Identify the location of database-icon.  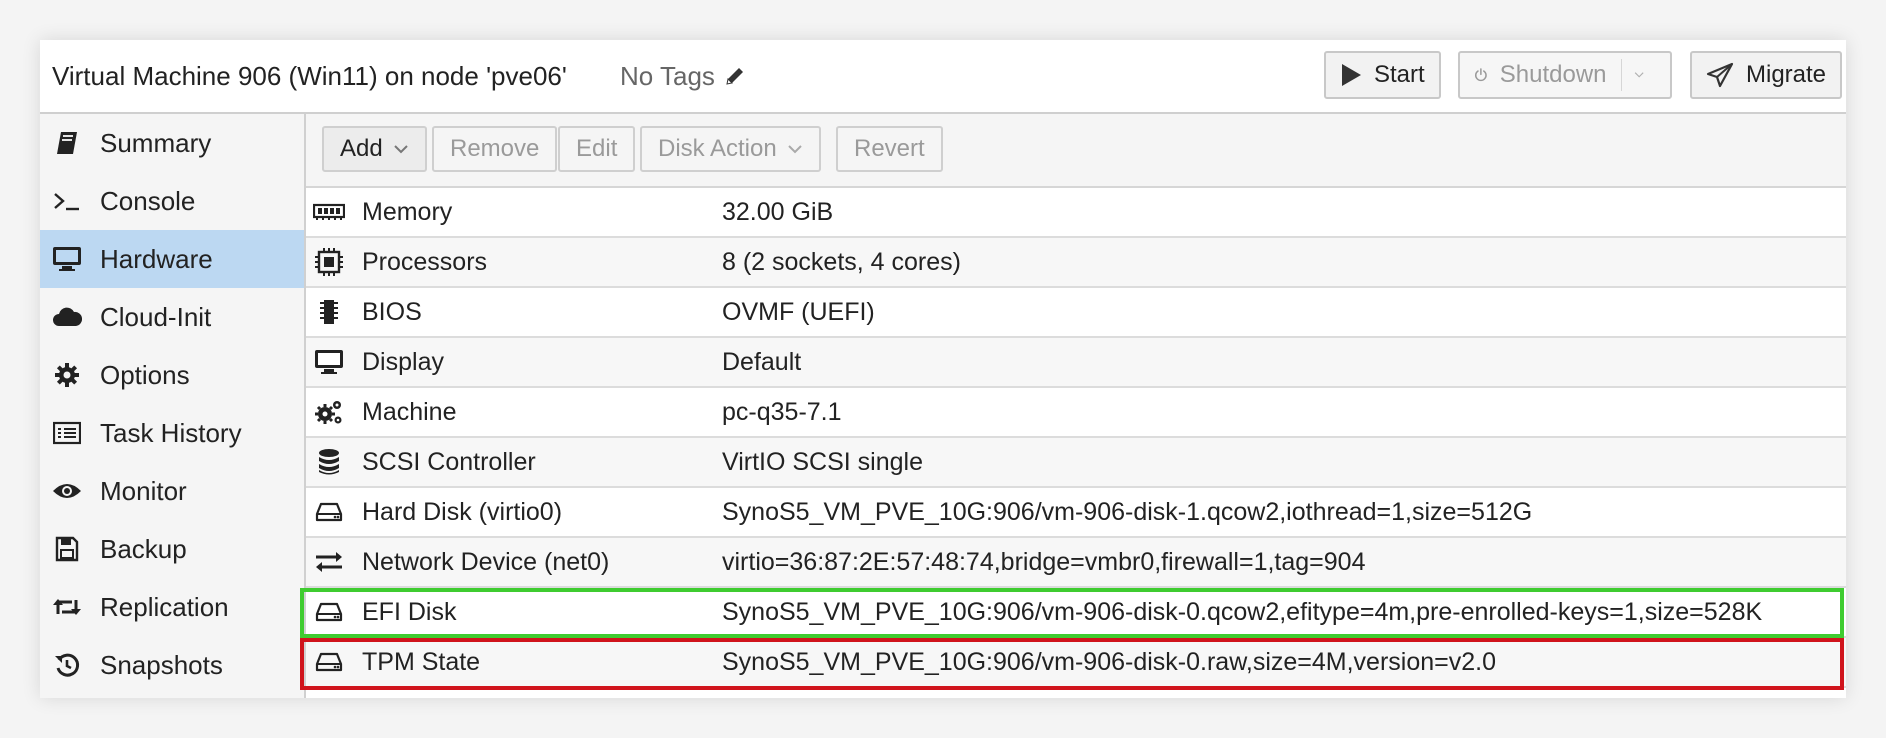
(329, 462).